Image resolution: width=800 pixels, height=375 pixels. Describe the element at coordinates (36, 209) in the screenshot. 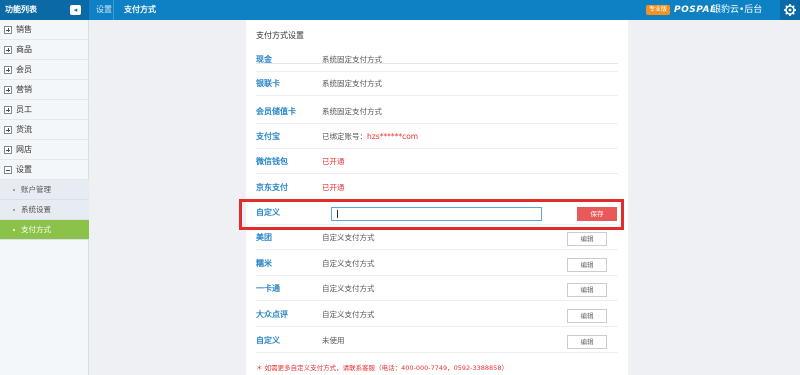

I see `sidebar-subitem-label: 系统设置` at that location.